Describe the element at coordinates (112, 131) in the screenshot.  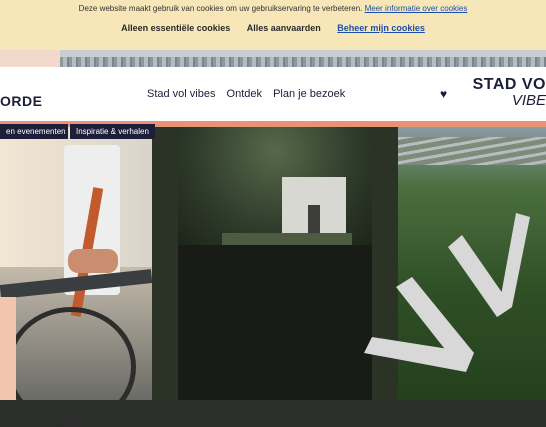
I see `tab-inspiration: Inspiratie & verhalen` at that location.